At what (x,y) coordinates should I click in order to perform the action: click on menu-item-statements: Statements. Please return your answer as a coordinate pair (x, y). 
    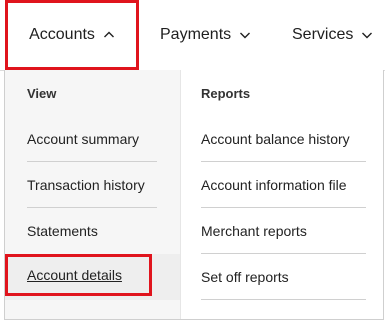
    Looking at the image, I should click on (92, 231).